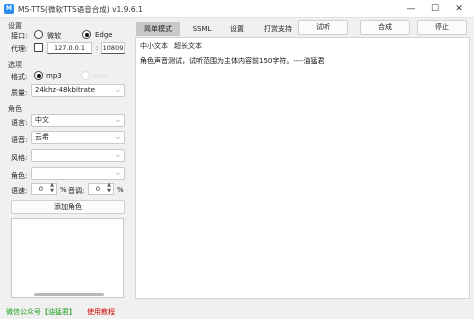 The height and width of the screenshot is (319, 474). What do you see at coordinates (158, 29) in the screenshot?
I see `tab-simple-mode: 简单模式` at bounding box center [158, 29].